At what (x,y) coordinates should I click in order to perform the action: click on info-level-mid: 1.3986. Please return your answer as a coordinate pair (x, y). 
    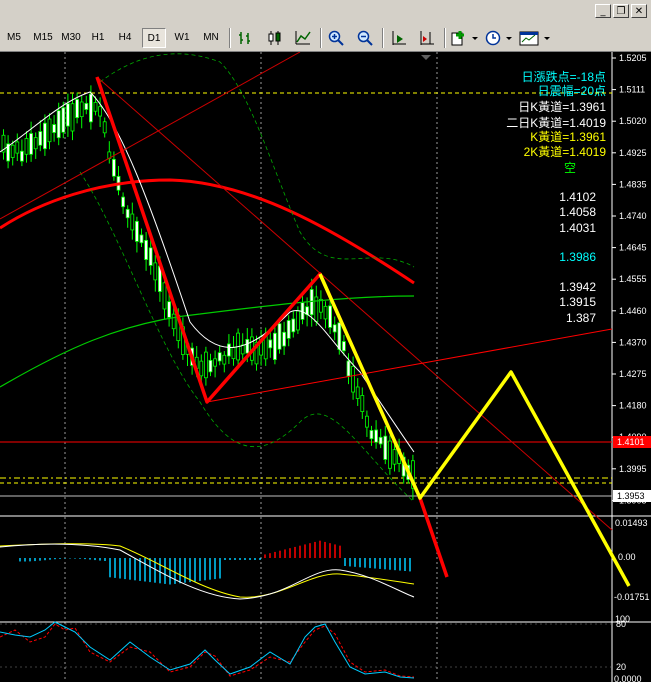
    Looking at the image, I should click on (577, 257).